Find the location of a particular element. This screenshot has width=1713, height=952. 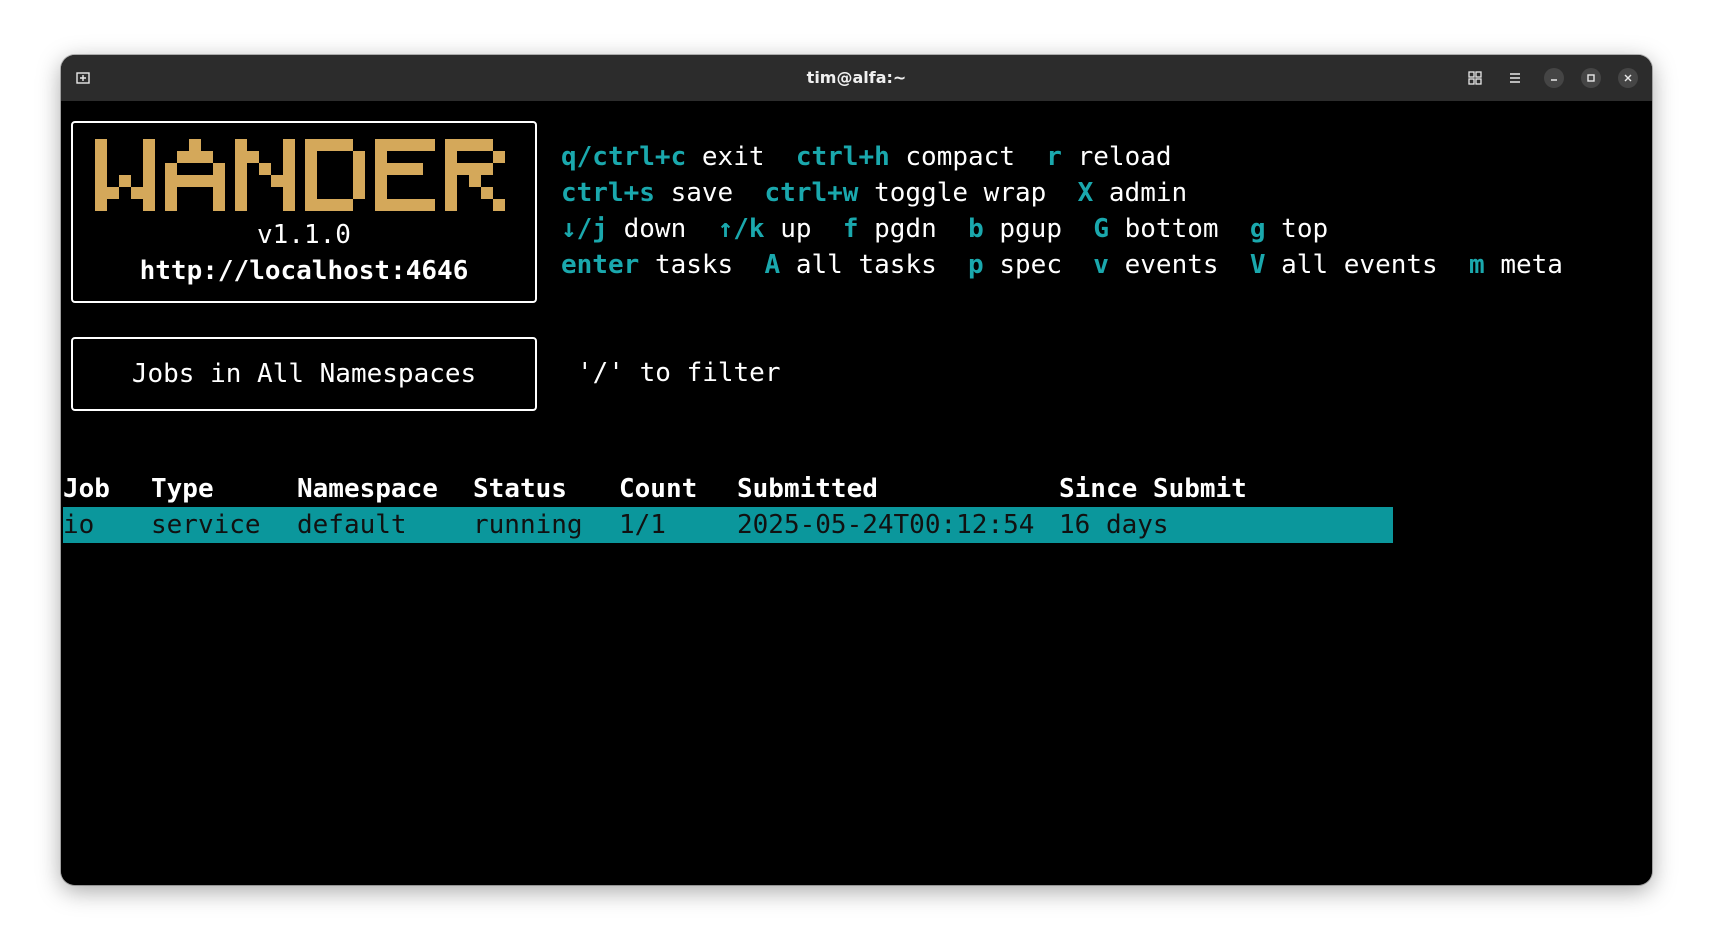

help-key: ctrl+s is located at coordinates (608, 193).